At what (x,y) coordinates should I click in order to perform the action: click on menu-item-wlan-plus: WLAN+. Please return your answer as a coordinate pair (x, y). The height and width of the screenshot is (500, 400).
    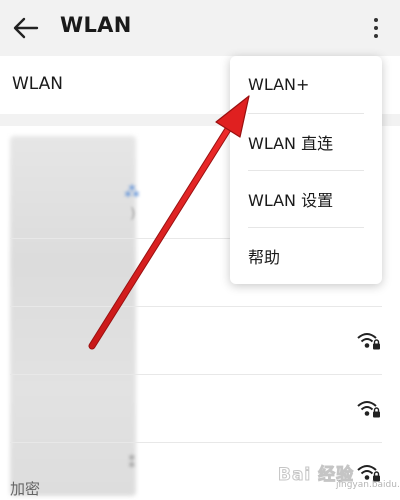
    Looking at the image, I should click on (306, 84).